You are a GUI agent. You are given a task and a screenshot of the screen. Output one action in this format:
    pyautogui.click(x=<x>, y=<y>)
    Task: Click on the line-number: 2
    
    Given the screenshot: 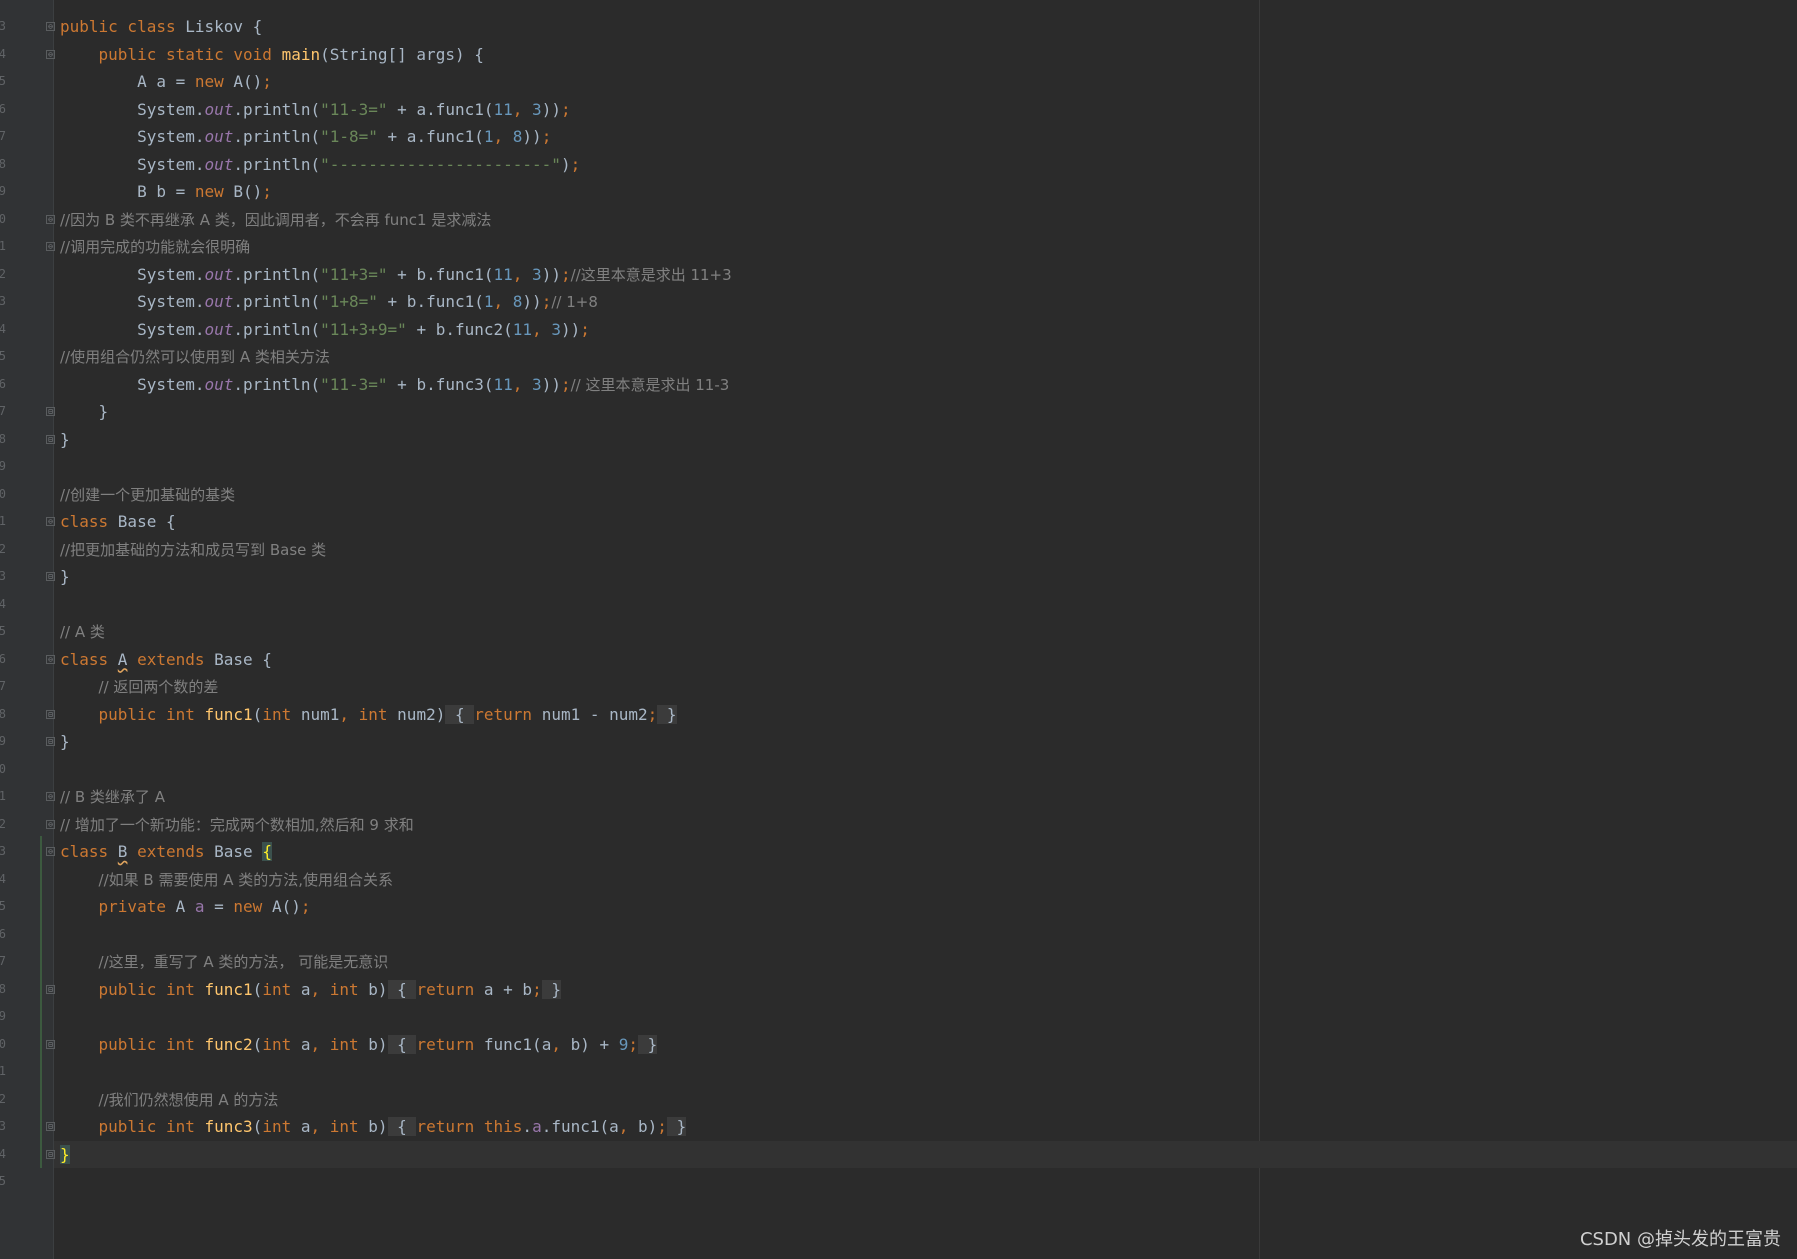 What is the action you would take?
    pyautogui.click(x=3, y=823)
    